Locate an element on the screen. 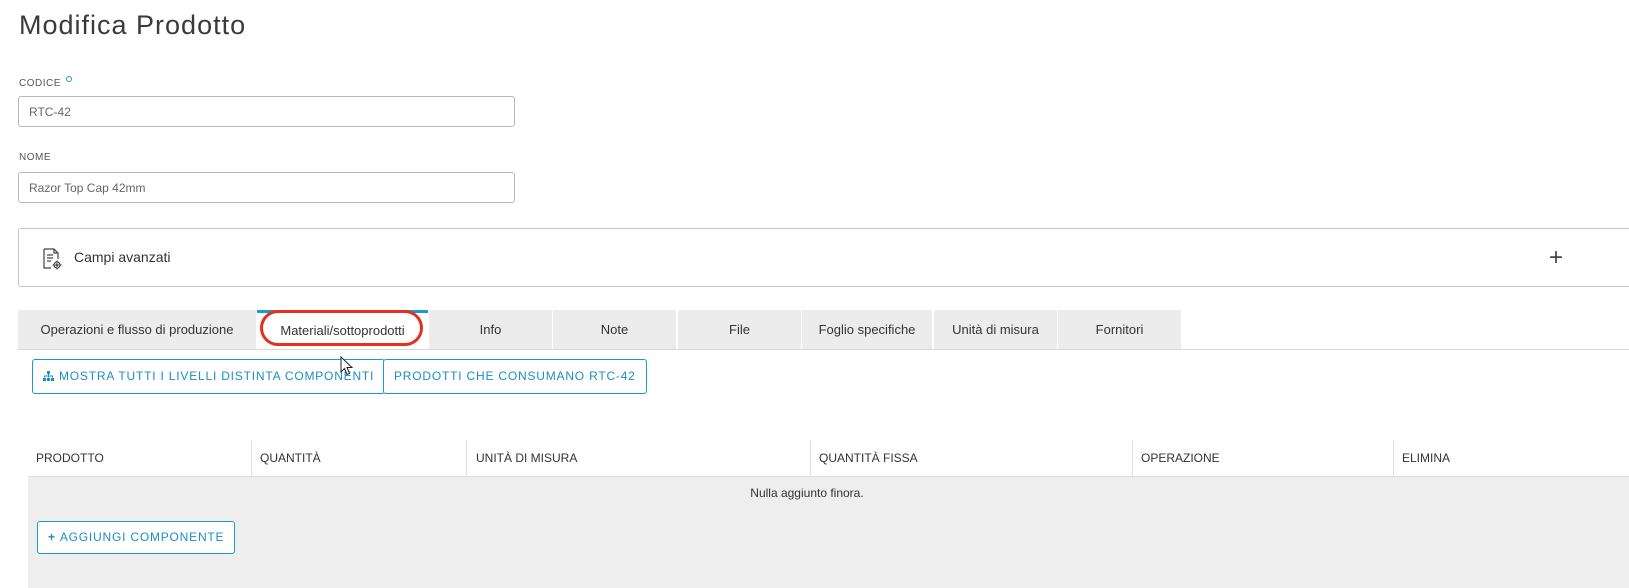 The image size is (1629, 588). sitemap-icon is located at coordinates (48, 371).